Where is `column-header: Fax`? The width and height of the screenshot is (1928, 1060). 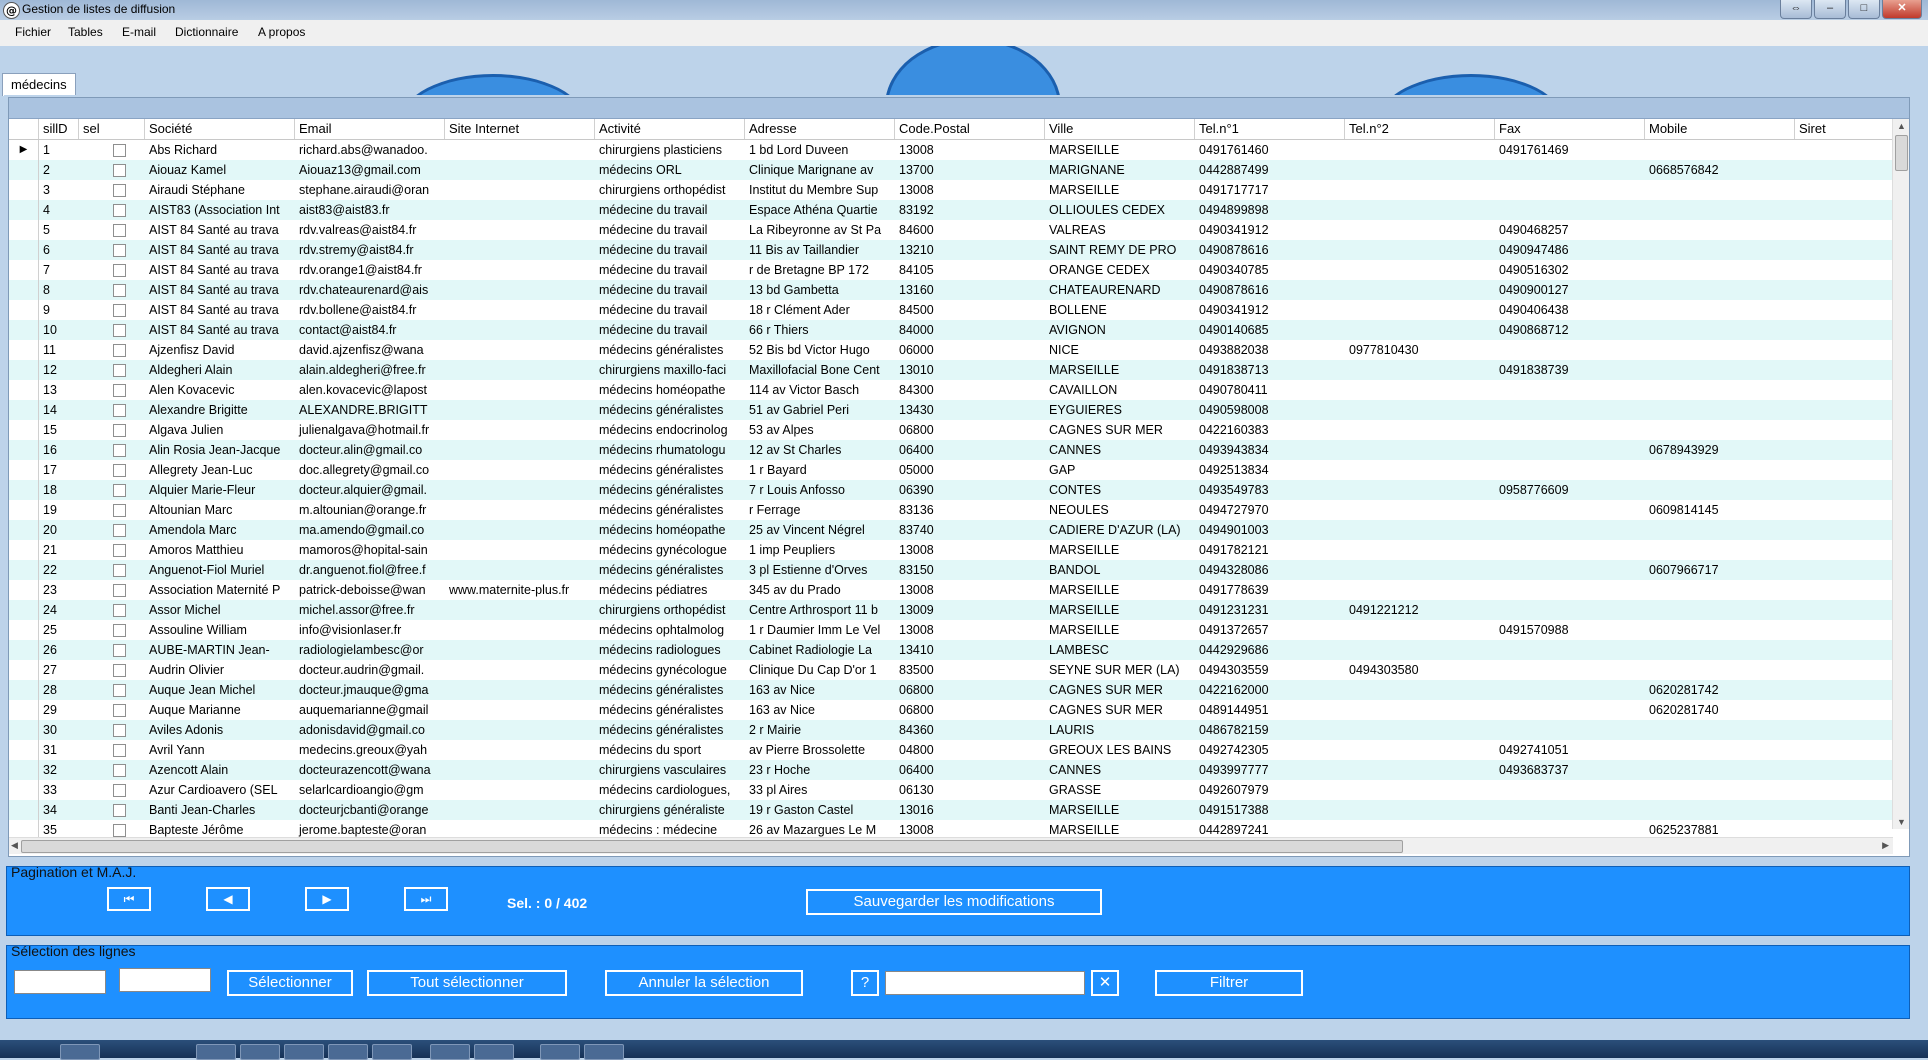
column-header: Fax is located at coordinates (1570, 129).